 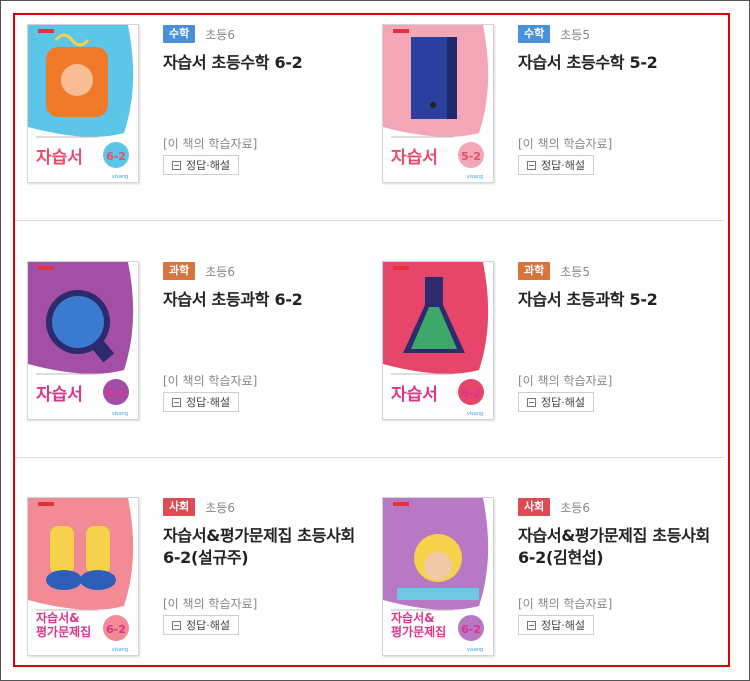 I want to click on badge-row: 수학 초등6, so click(x=268, y=34).